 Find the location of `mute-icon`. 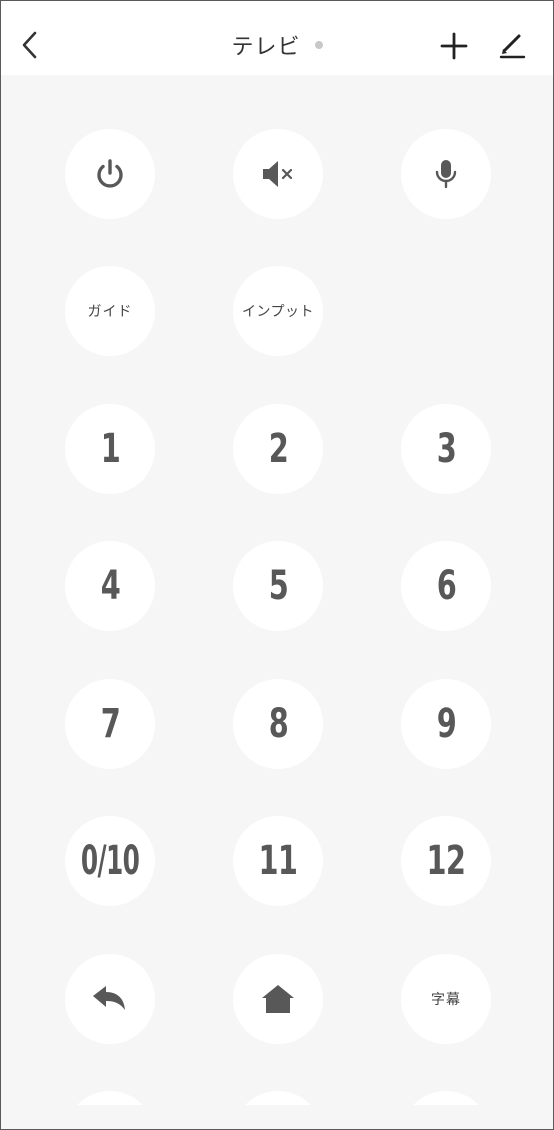

mute-icon is located at coordinates (278, 174).